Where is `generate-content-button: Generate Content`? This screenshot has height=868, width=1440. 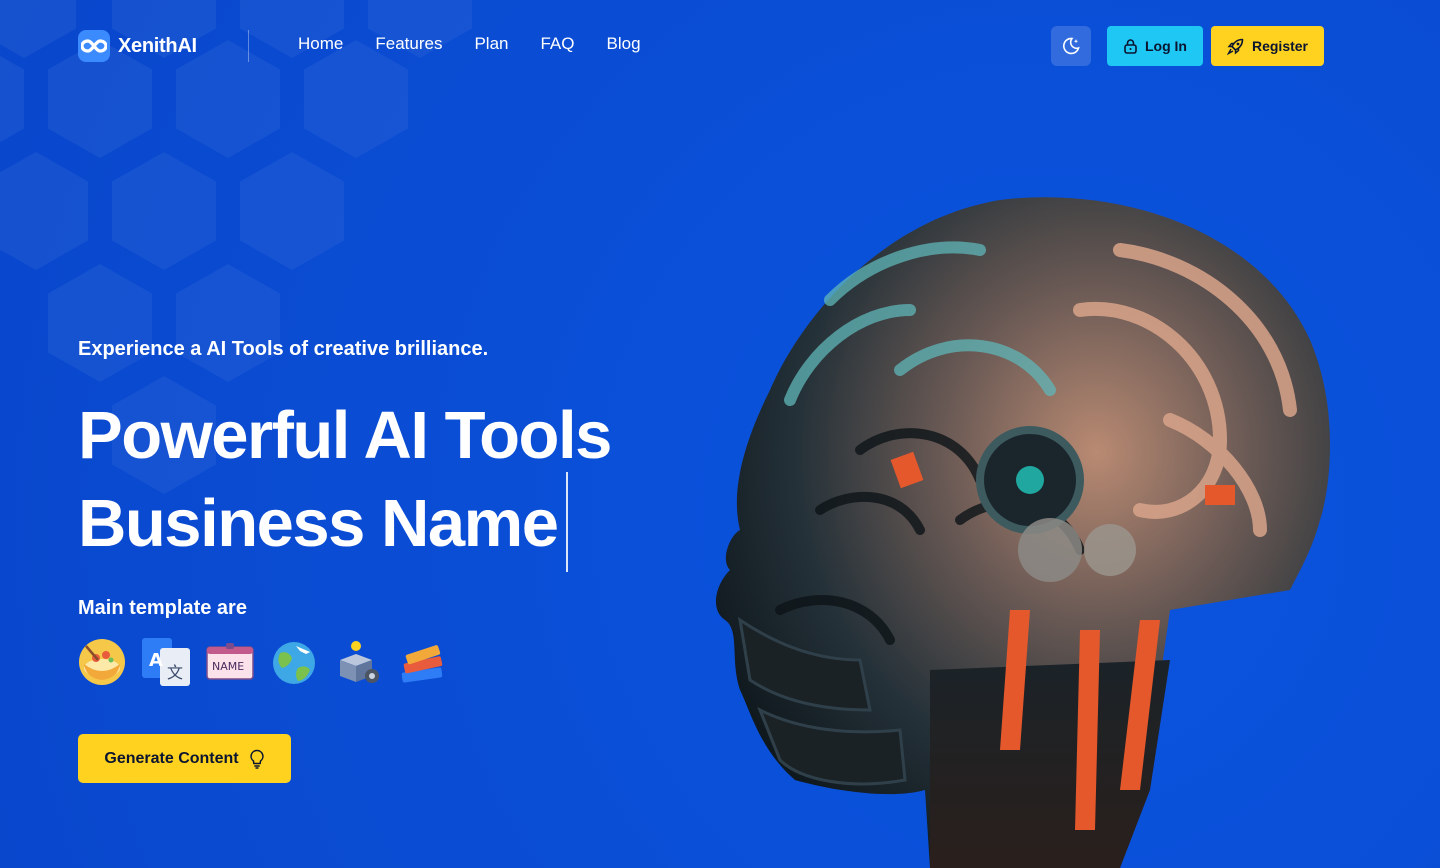 generate-content-button: Generate Content is located at coordinates (184, 758).